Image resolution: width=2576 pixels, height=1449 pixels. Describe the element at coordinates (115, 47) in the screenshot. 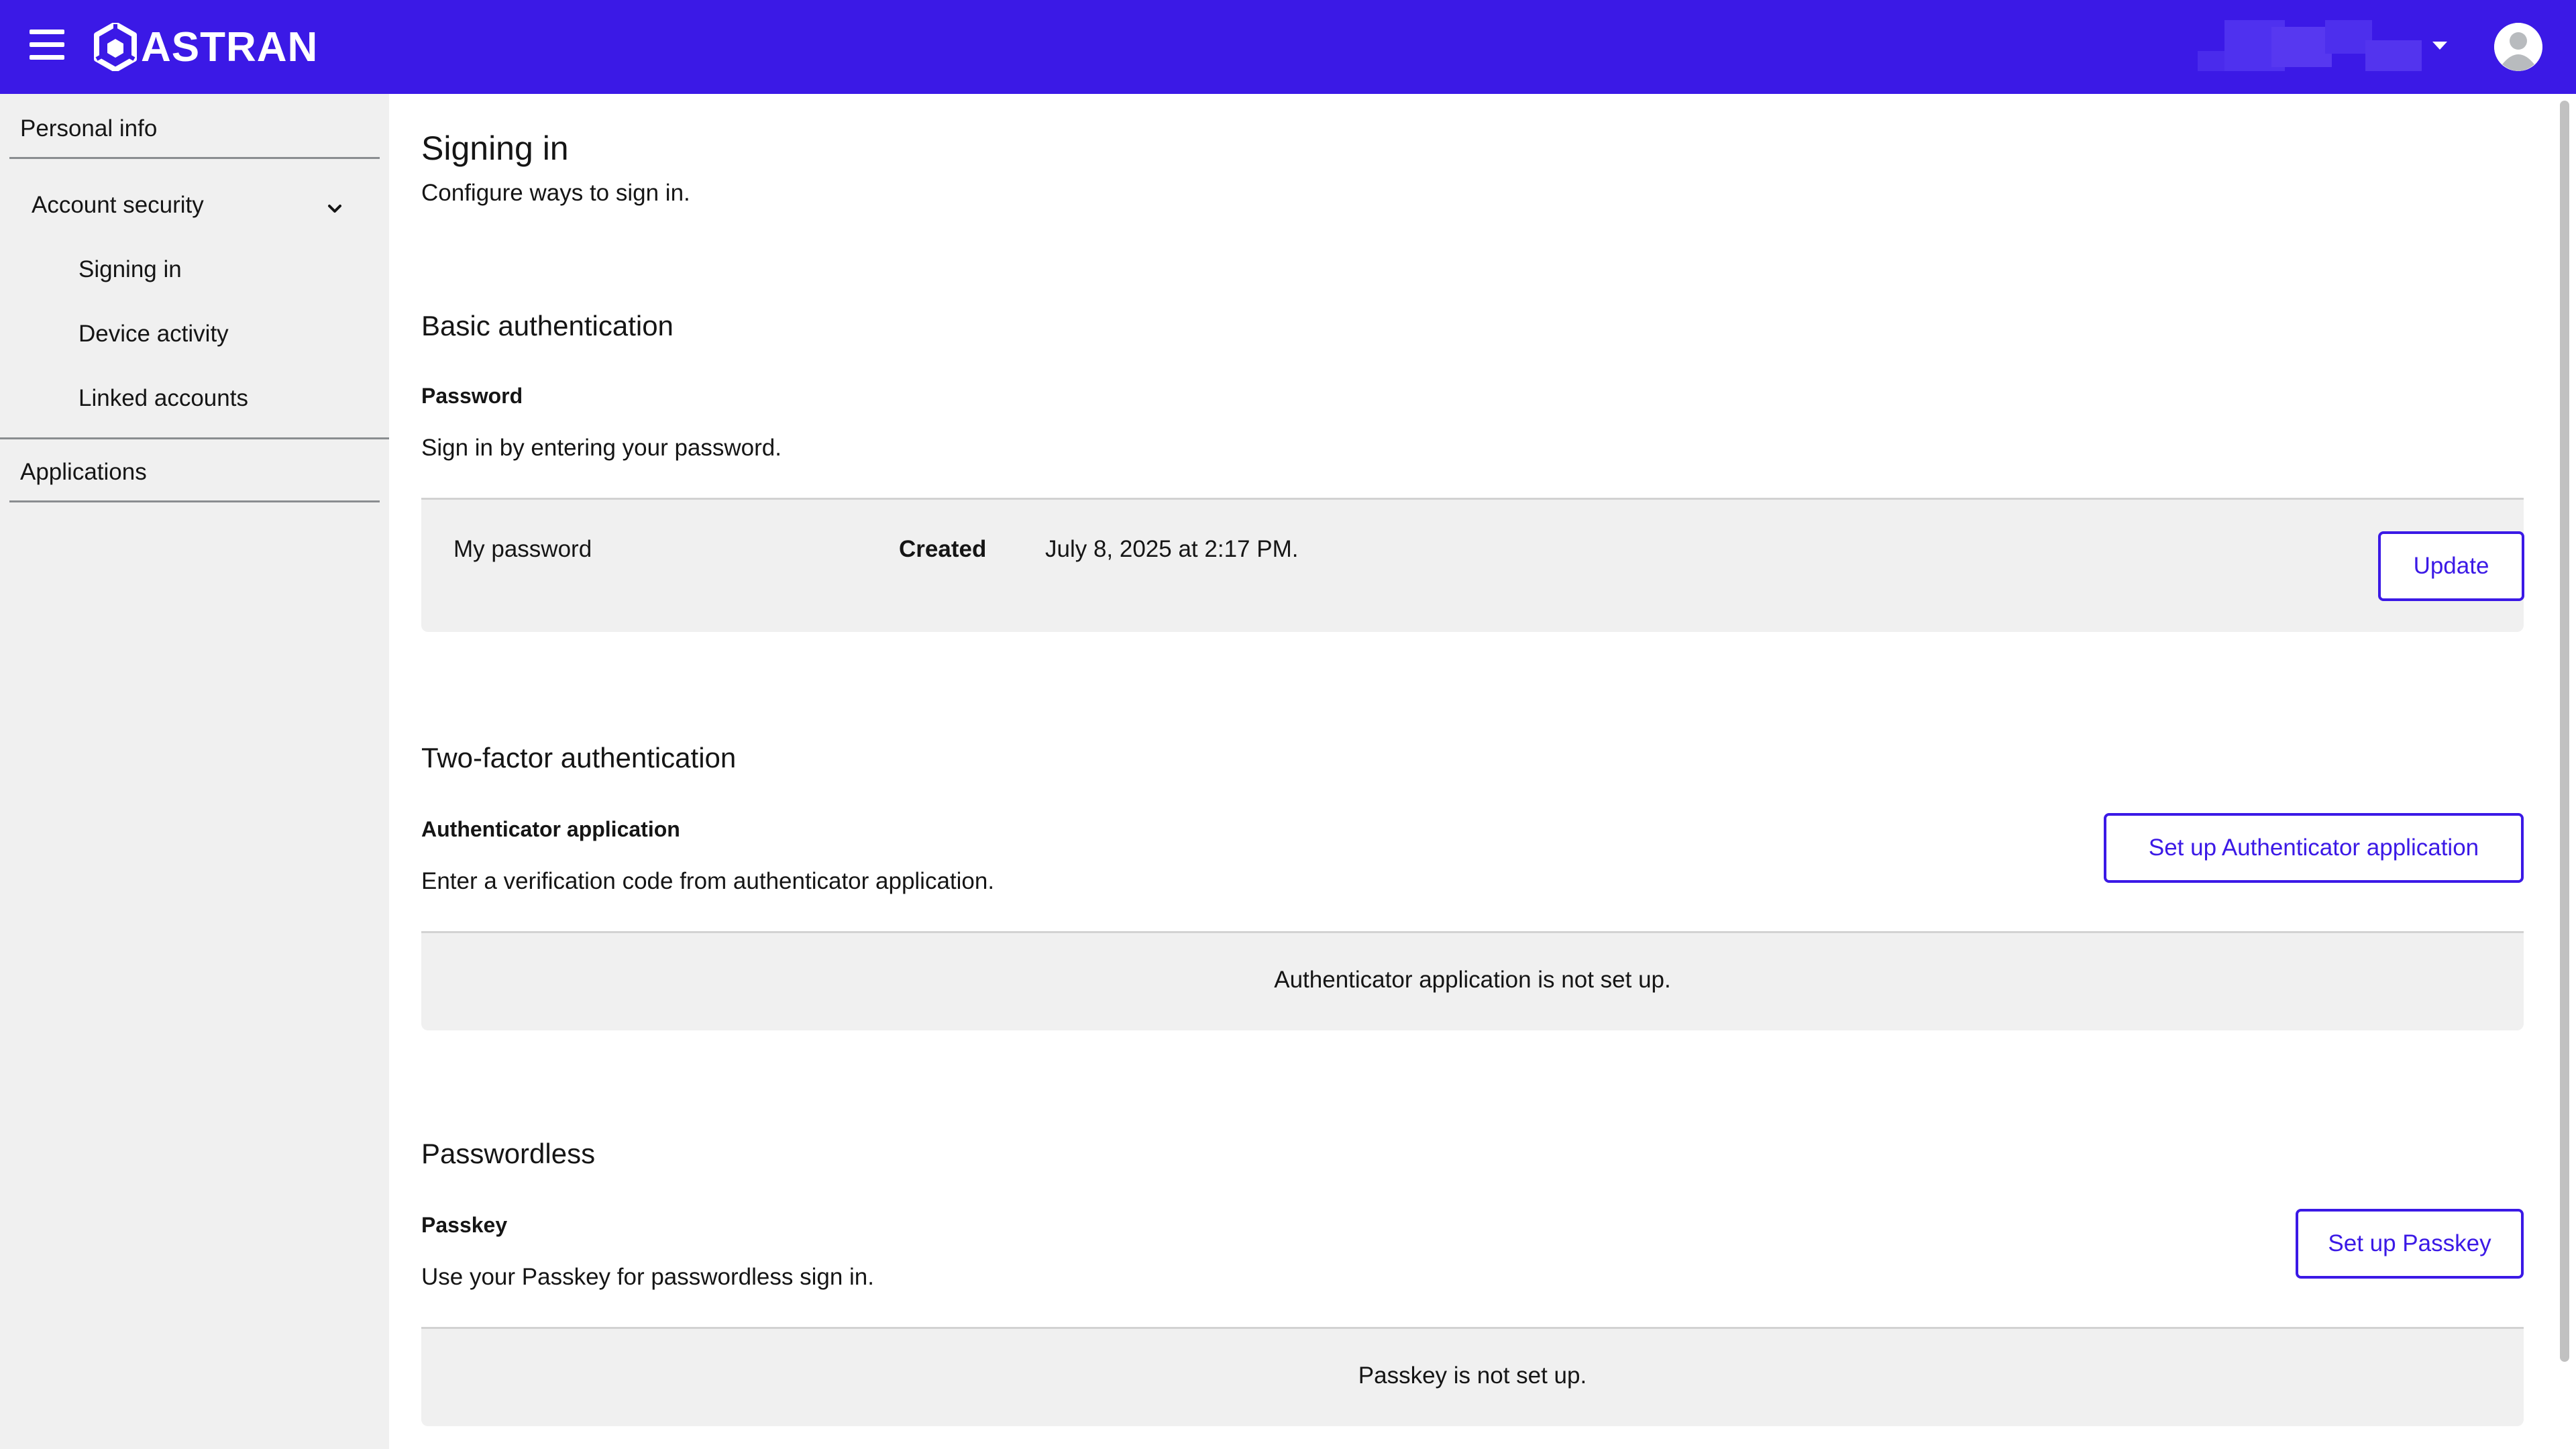

I see `astran-logo-icon` at that location.